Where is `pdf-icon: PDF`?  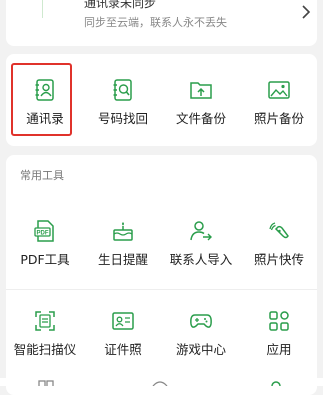
pdf-icon: PDF is located at coordinates (44, 231).